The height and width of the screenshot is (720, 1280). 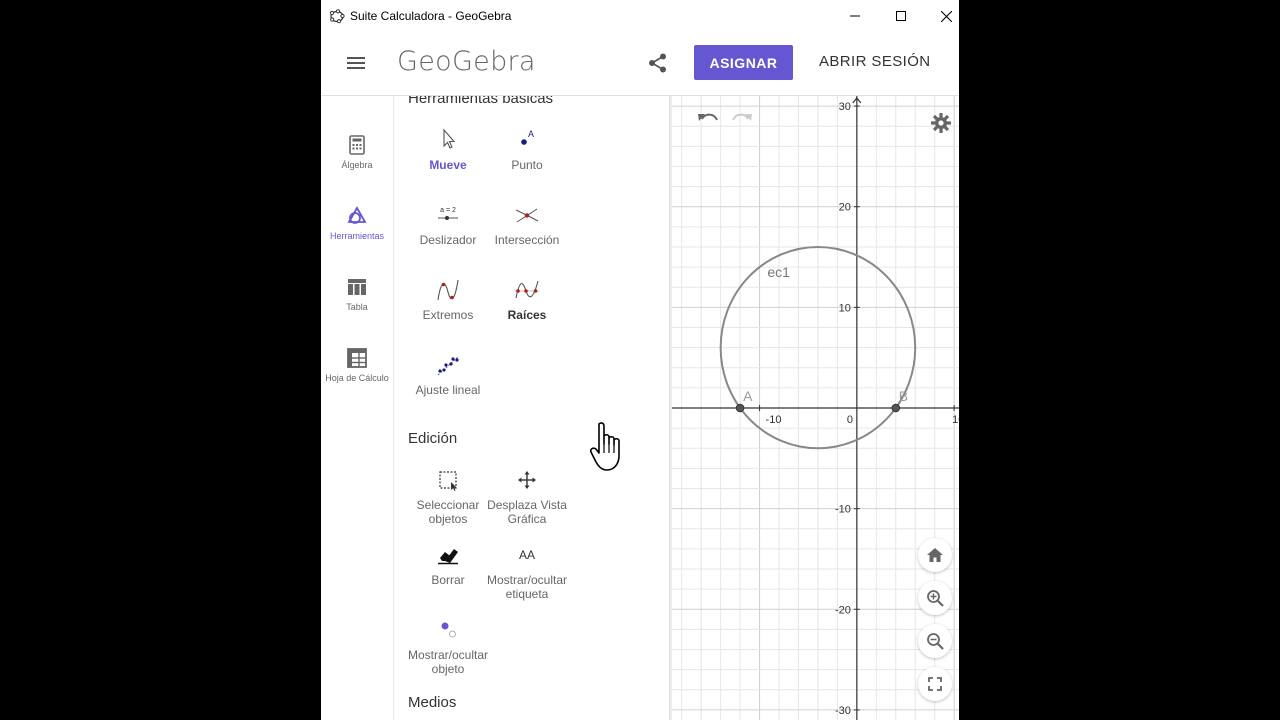 I want to click on rail-item-algebra: Álgebra, so click(x=357, y=152).